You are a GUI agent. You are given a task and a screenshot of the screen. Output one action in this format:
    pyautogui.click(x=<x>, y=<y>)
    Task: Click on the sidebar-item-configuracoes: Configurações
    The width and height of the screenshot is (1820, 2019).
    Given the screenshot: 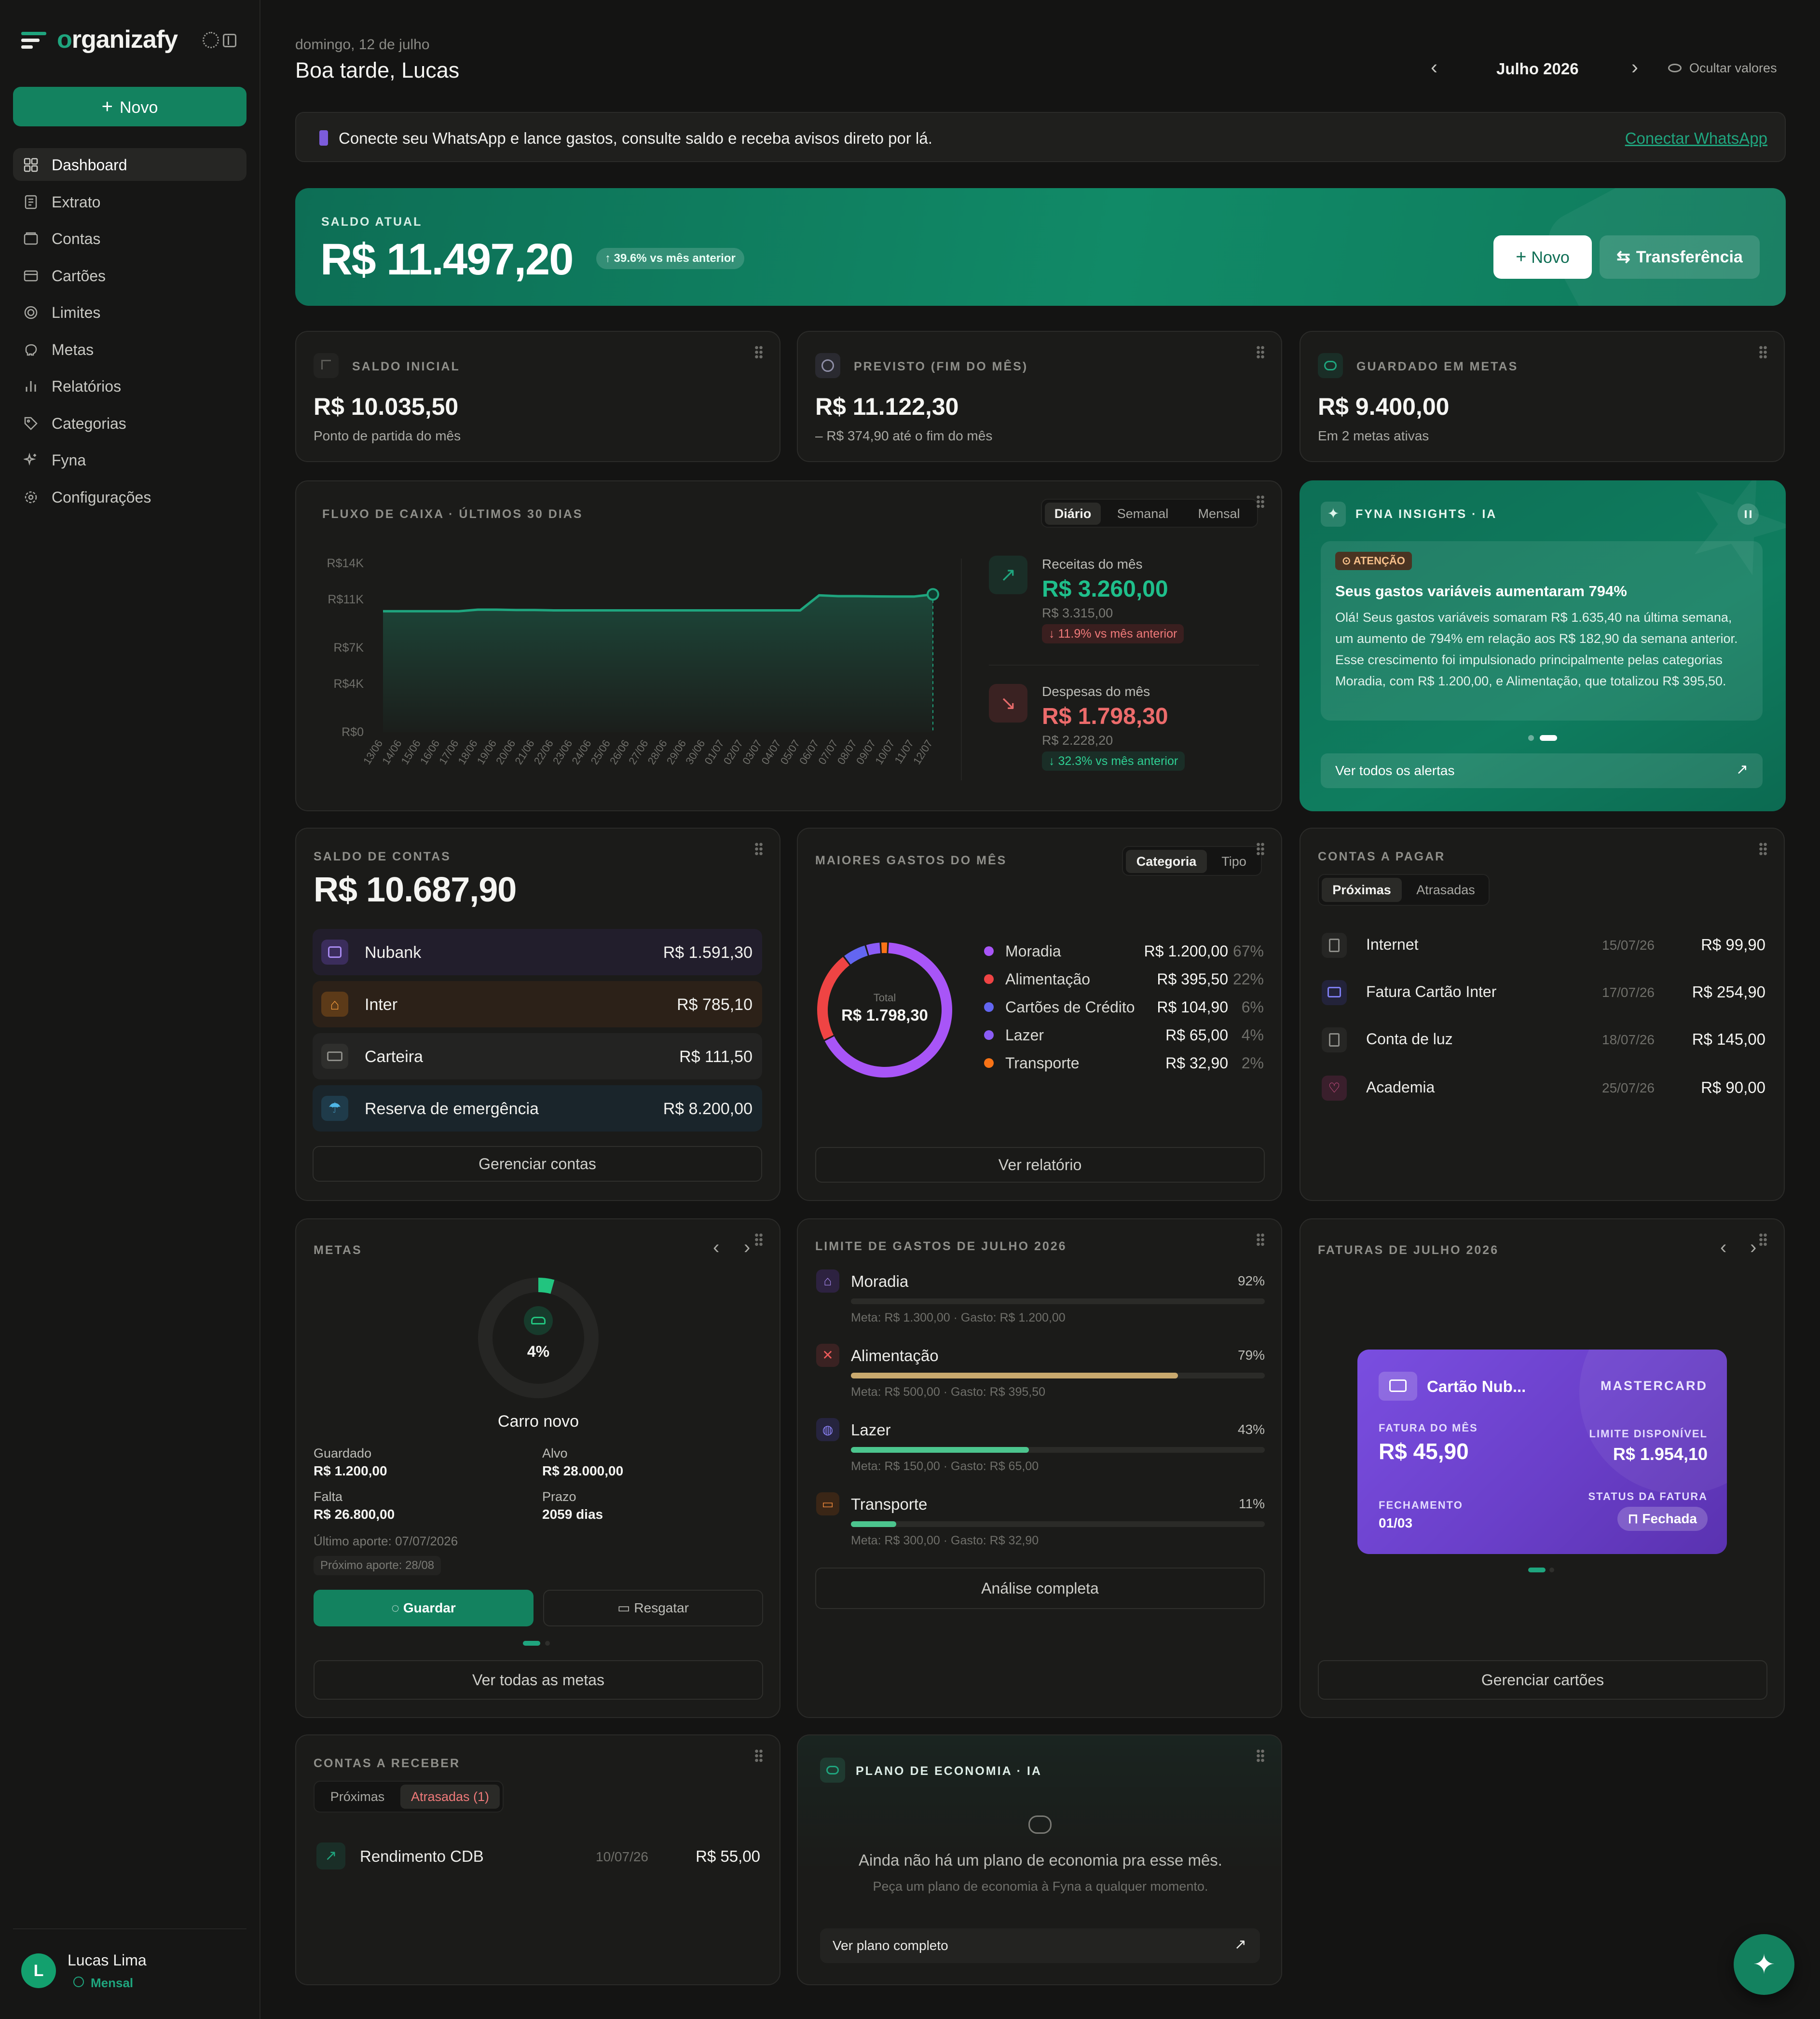 What is the action you would take?
    pyautogui.click(x=130, y=496)
    